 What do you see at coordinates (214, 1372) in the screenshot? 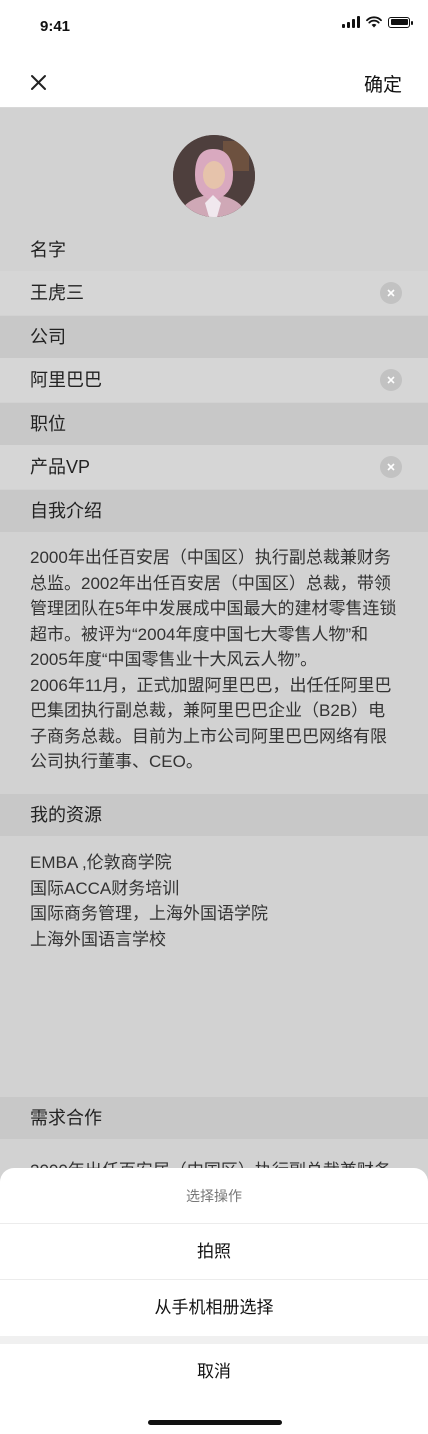
I see `cancel-button: 取消` at bounding box center [214, 1372].